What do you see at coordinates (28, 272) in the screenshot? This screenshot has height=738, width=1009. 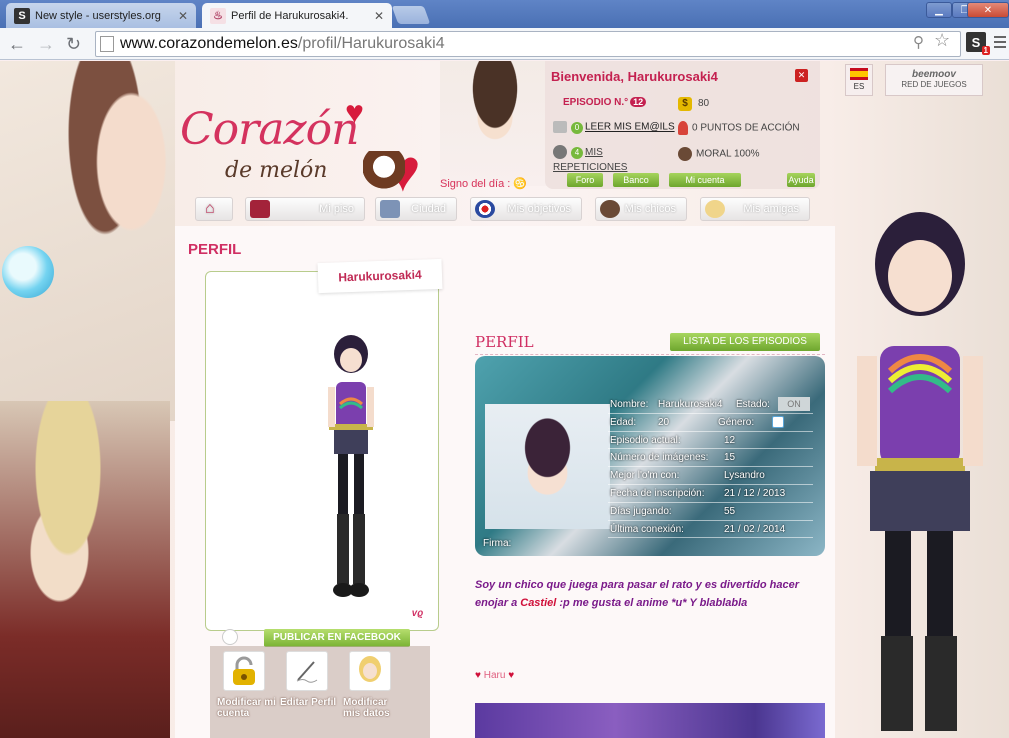 I see `blue-sparkle-orb-icon` at bounding box center [28, 272].